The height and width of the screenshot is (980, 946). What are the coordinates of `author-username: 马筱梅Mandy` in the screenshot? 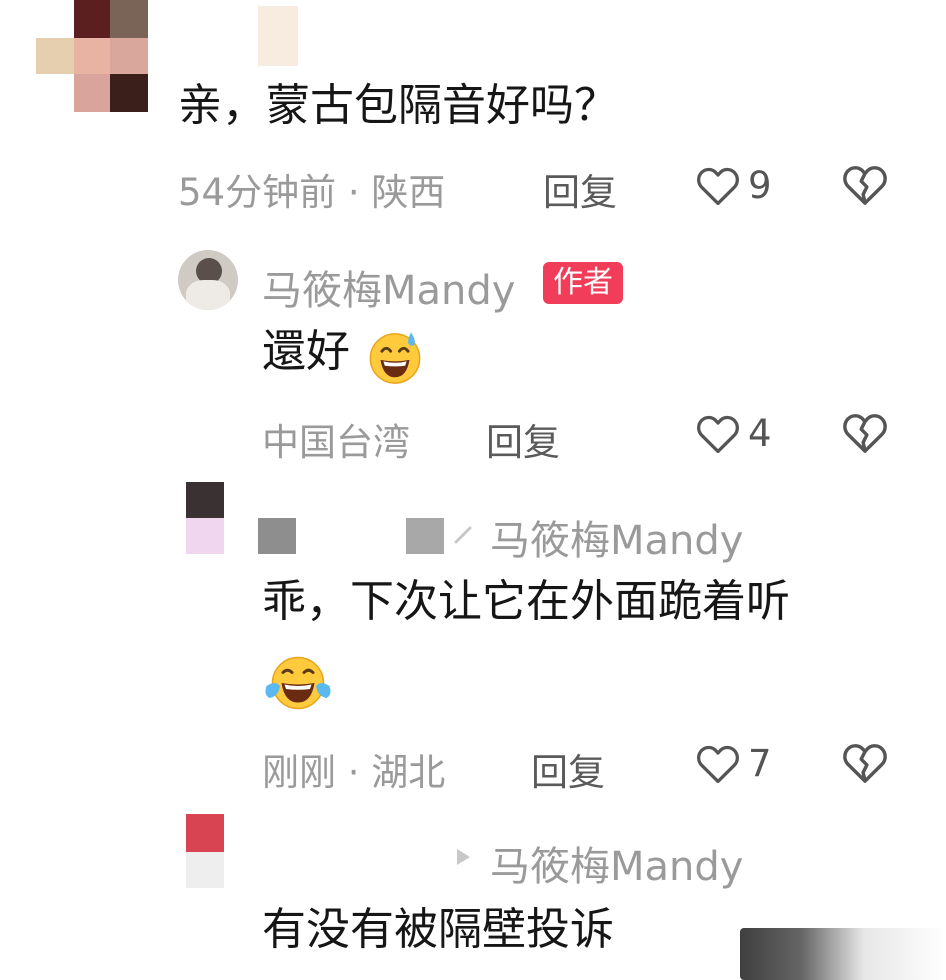 It's located at (388, 287).